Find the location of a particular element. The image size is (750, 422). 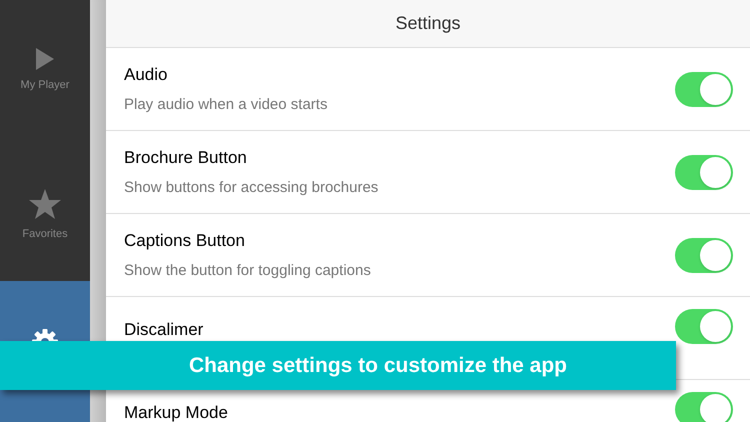

star-icon is located at coordinates (45, 204).